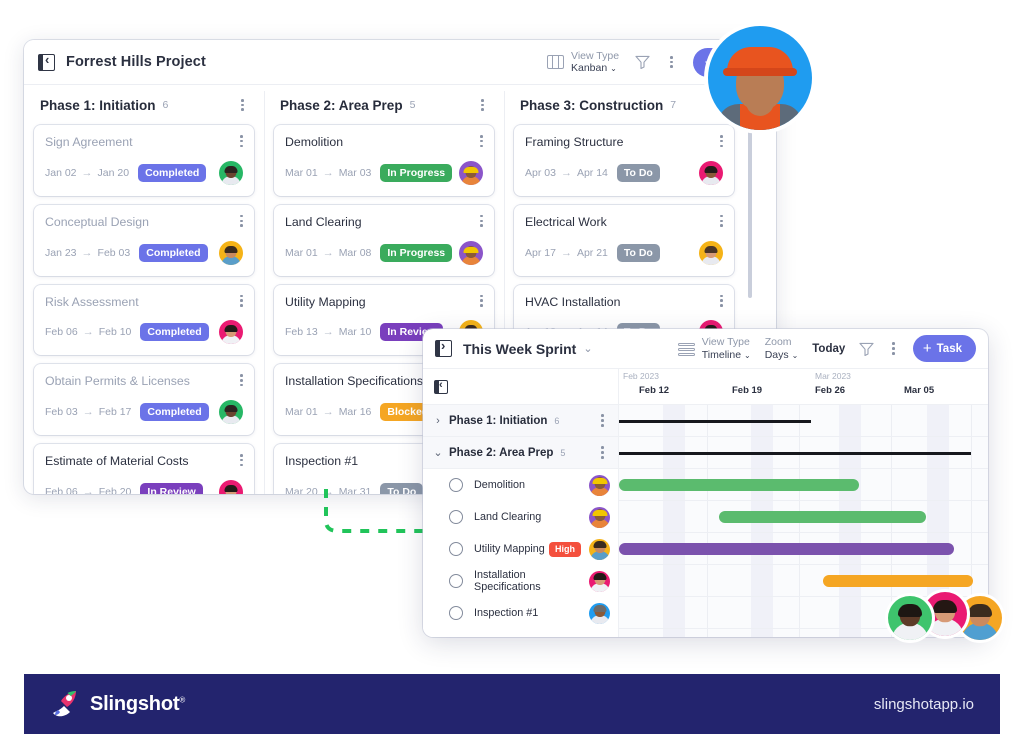  I want to click on grid-line, so click(707, 521).